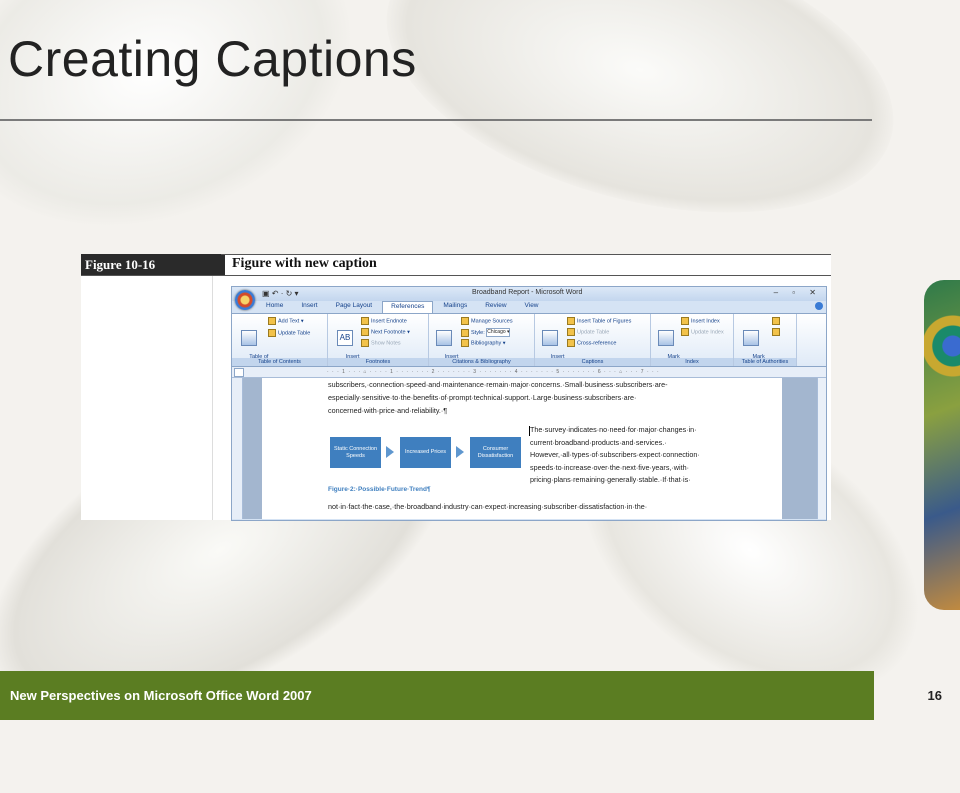  I want to click on tab-review: Review, so click(495, 307).